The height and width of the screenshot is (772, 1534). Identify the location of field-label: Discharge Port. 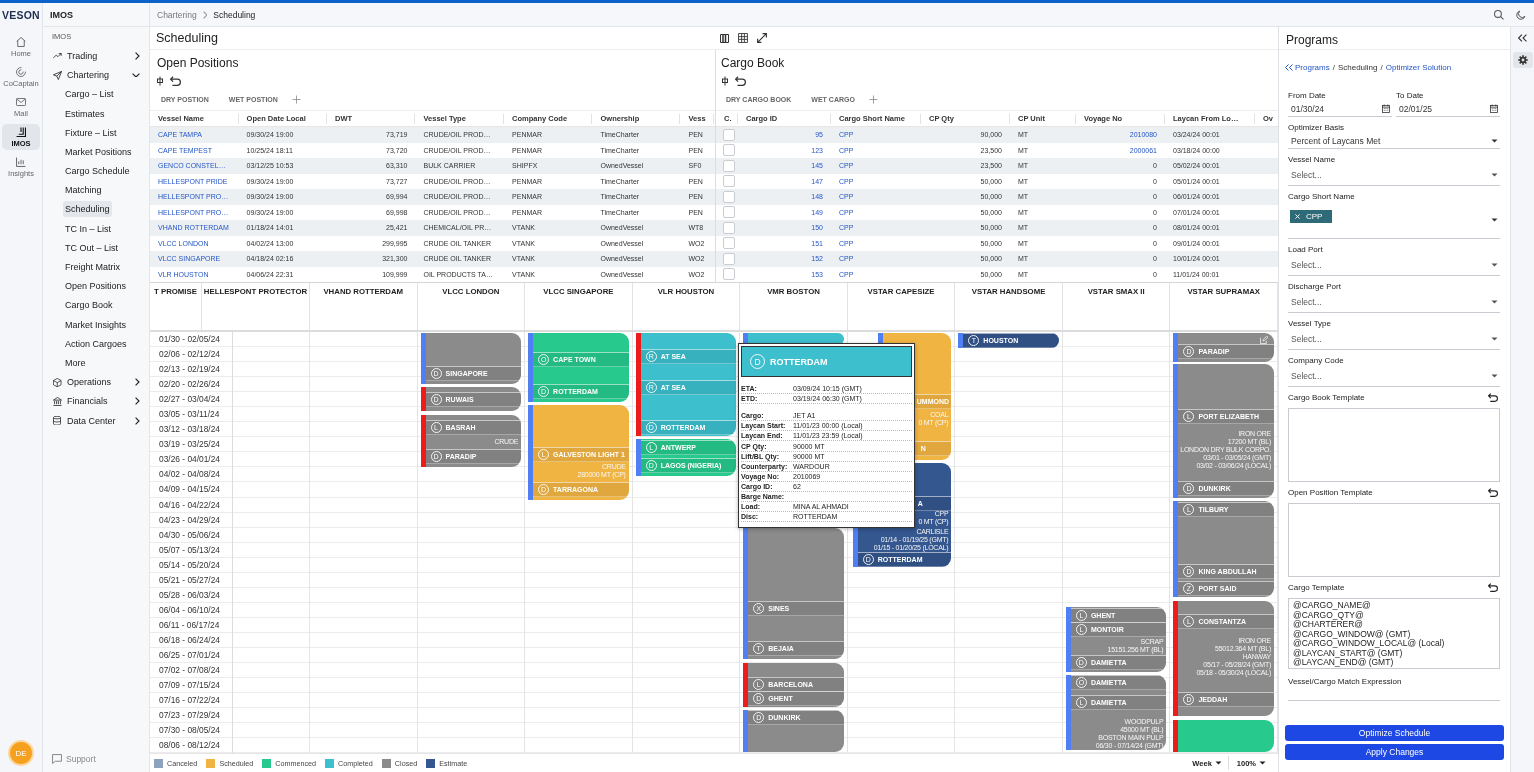
(1314, 287).